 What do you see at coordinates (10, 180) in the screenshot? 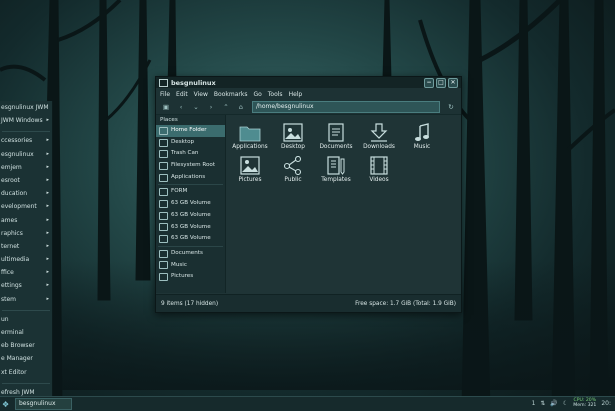
I see `menu-item-label: esroot` at bounding box center [10, 180].